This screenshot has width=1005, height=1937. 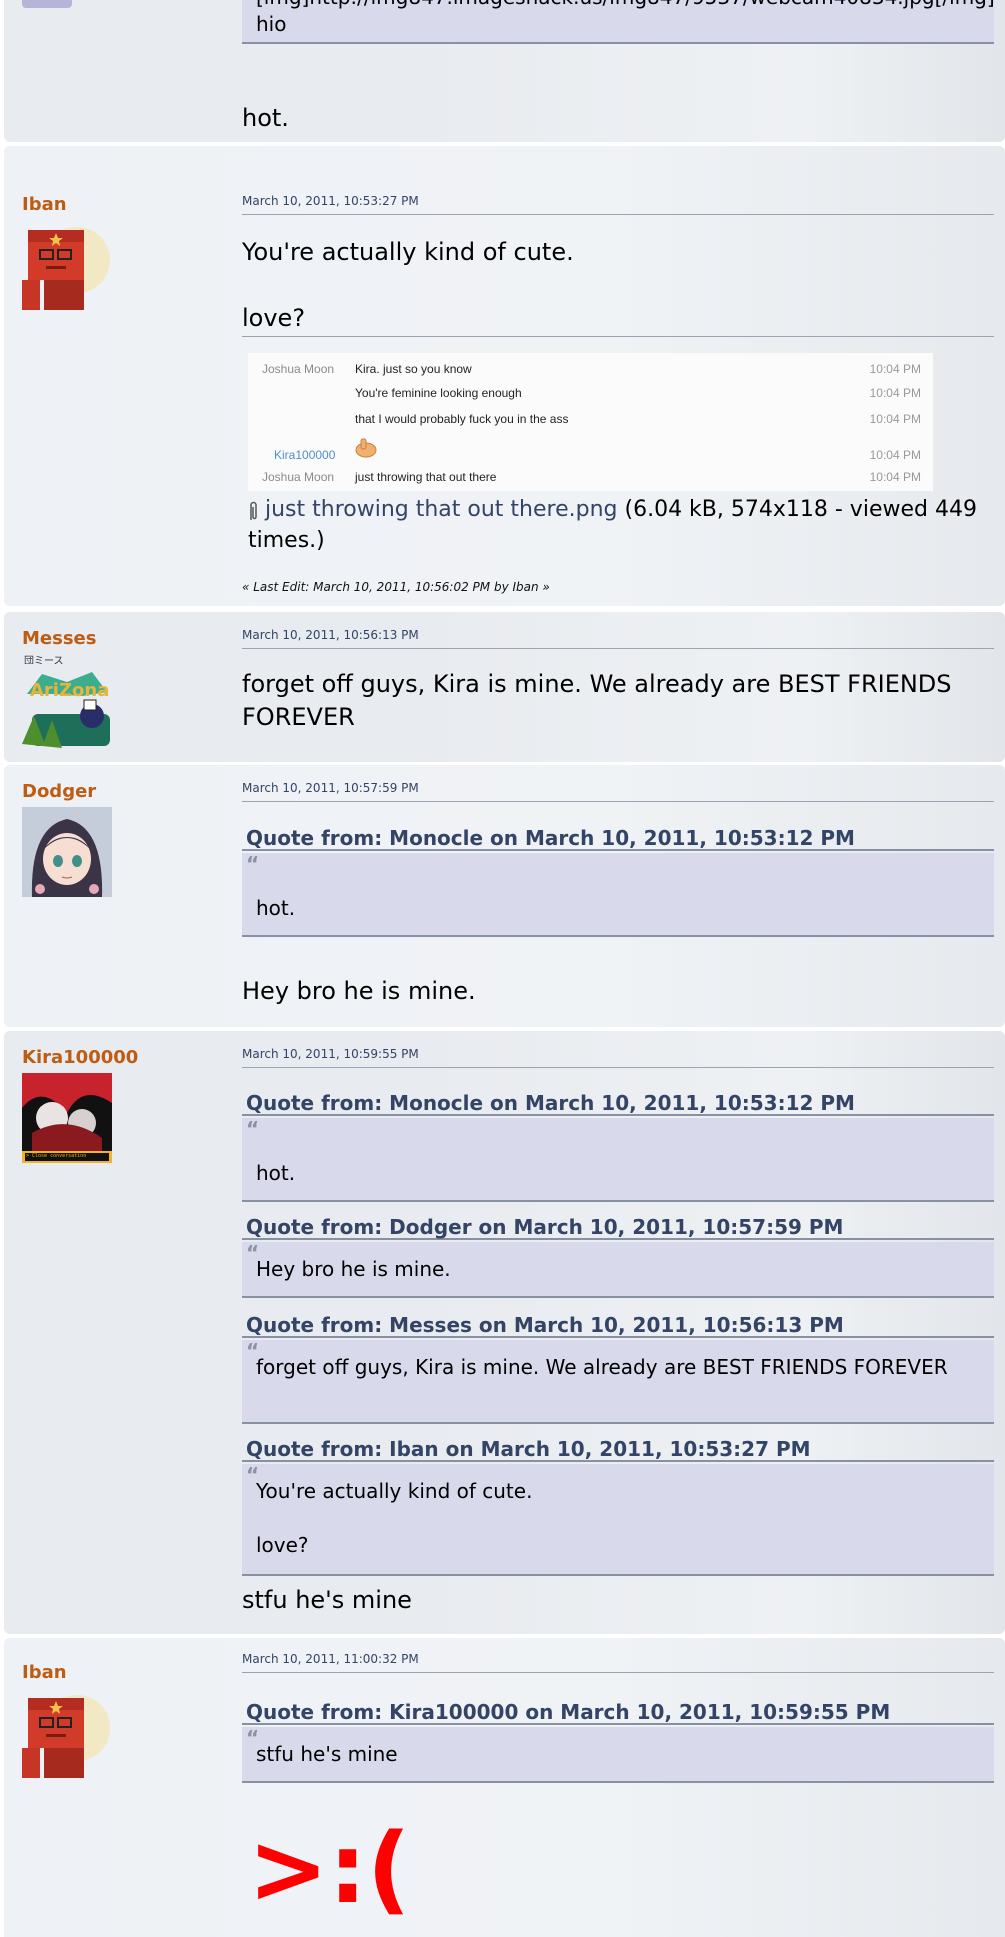 What do you see at coordinates (590, 450) in the screenshot?
I see `chat-row: Kira100000 10:04 PM` at bounding box center [590, 450].